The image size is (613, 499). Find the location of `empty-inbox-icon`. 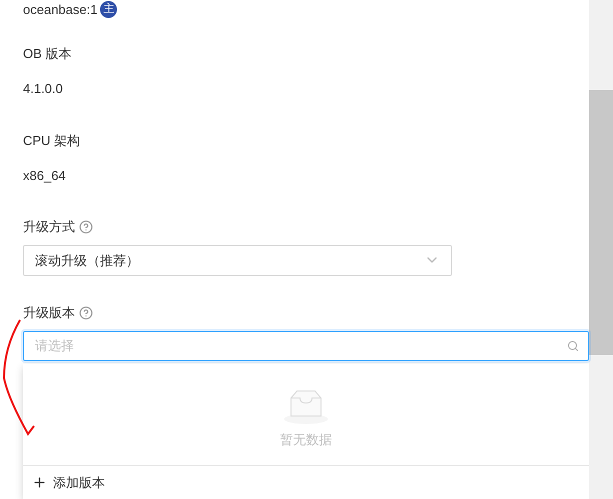

empty-inbox-icon is located at coordinates (306, 407).